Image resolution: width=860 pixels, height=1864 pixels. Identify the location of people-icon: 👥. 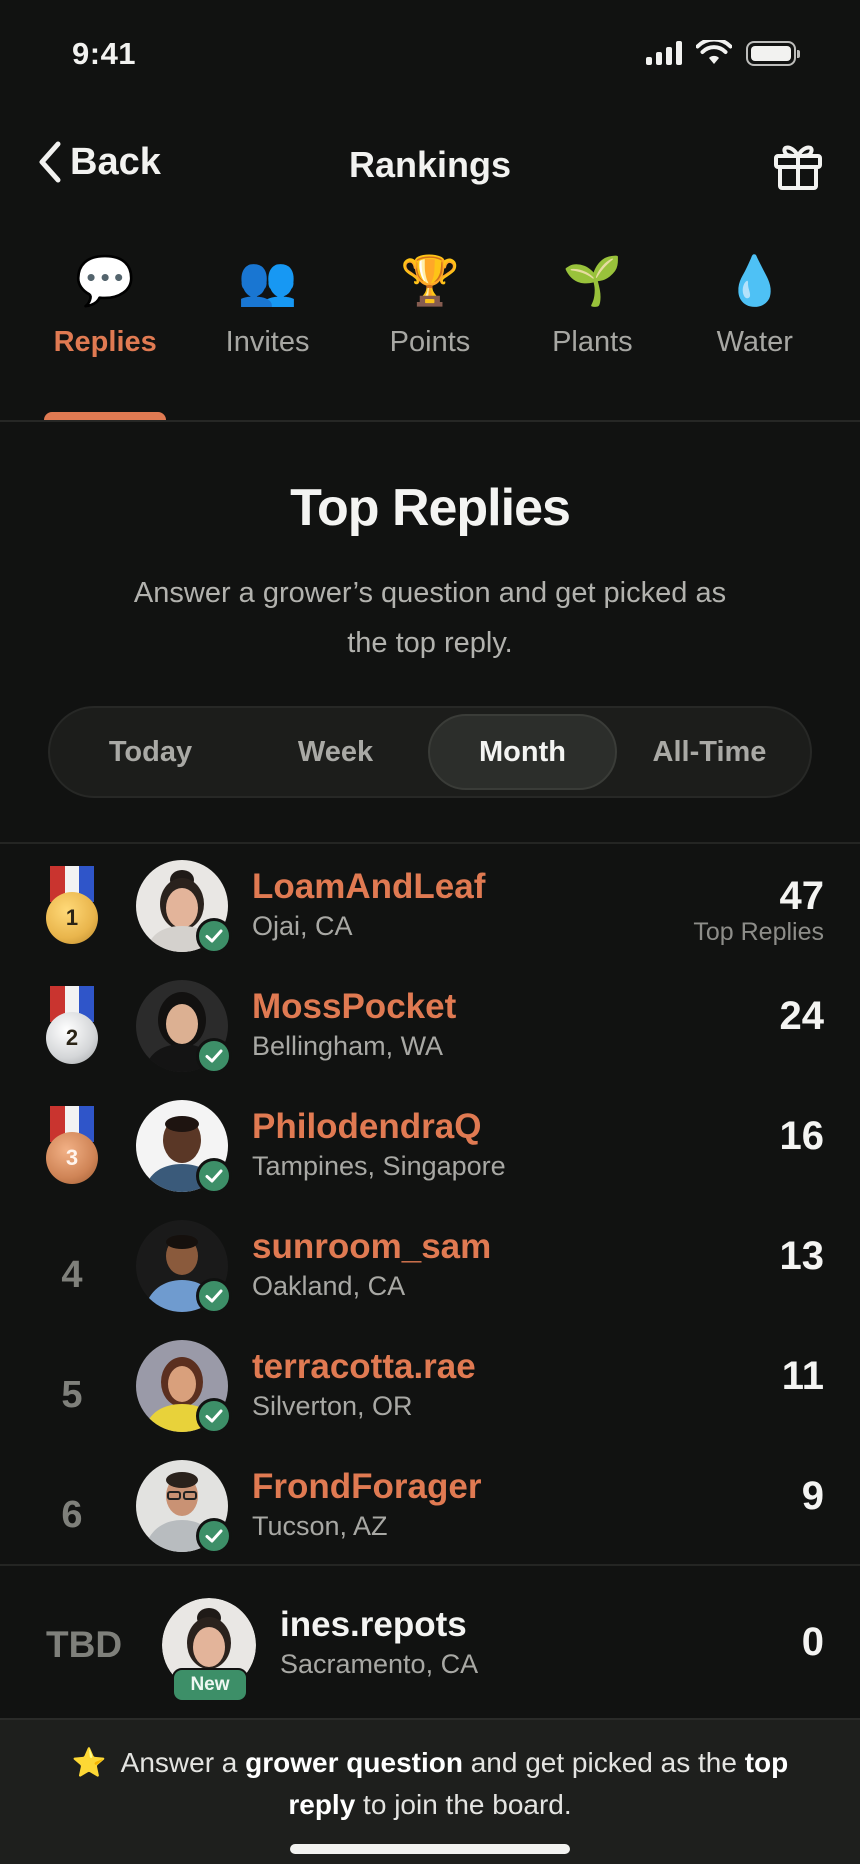
(267, 281).